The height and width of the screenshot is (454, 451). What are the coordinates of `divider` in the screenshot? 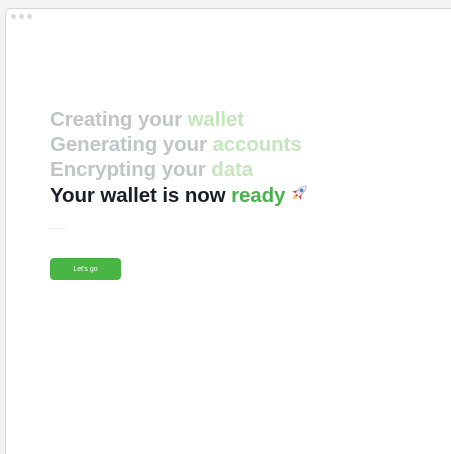 It's located at (58, 228).